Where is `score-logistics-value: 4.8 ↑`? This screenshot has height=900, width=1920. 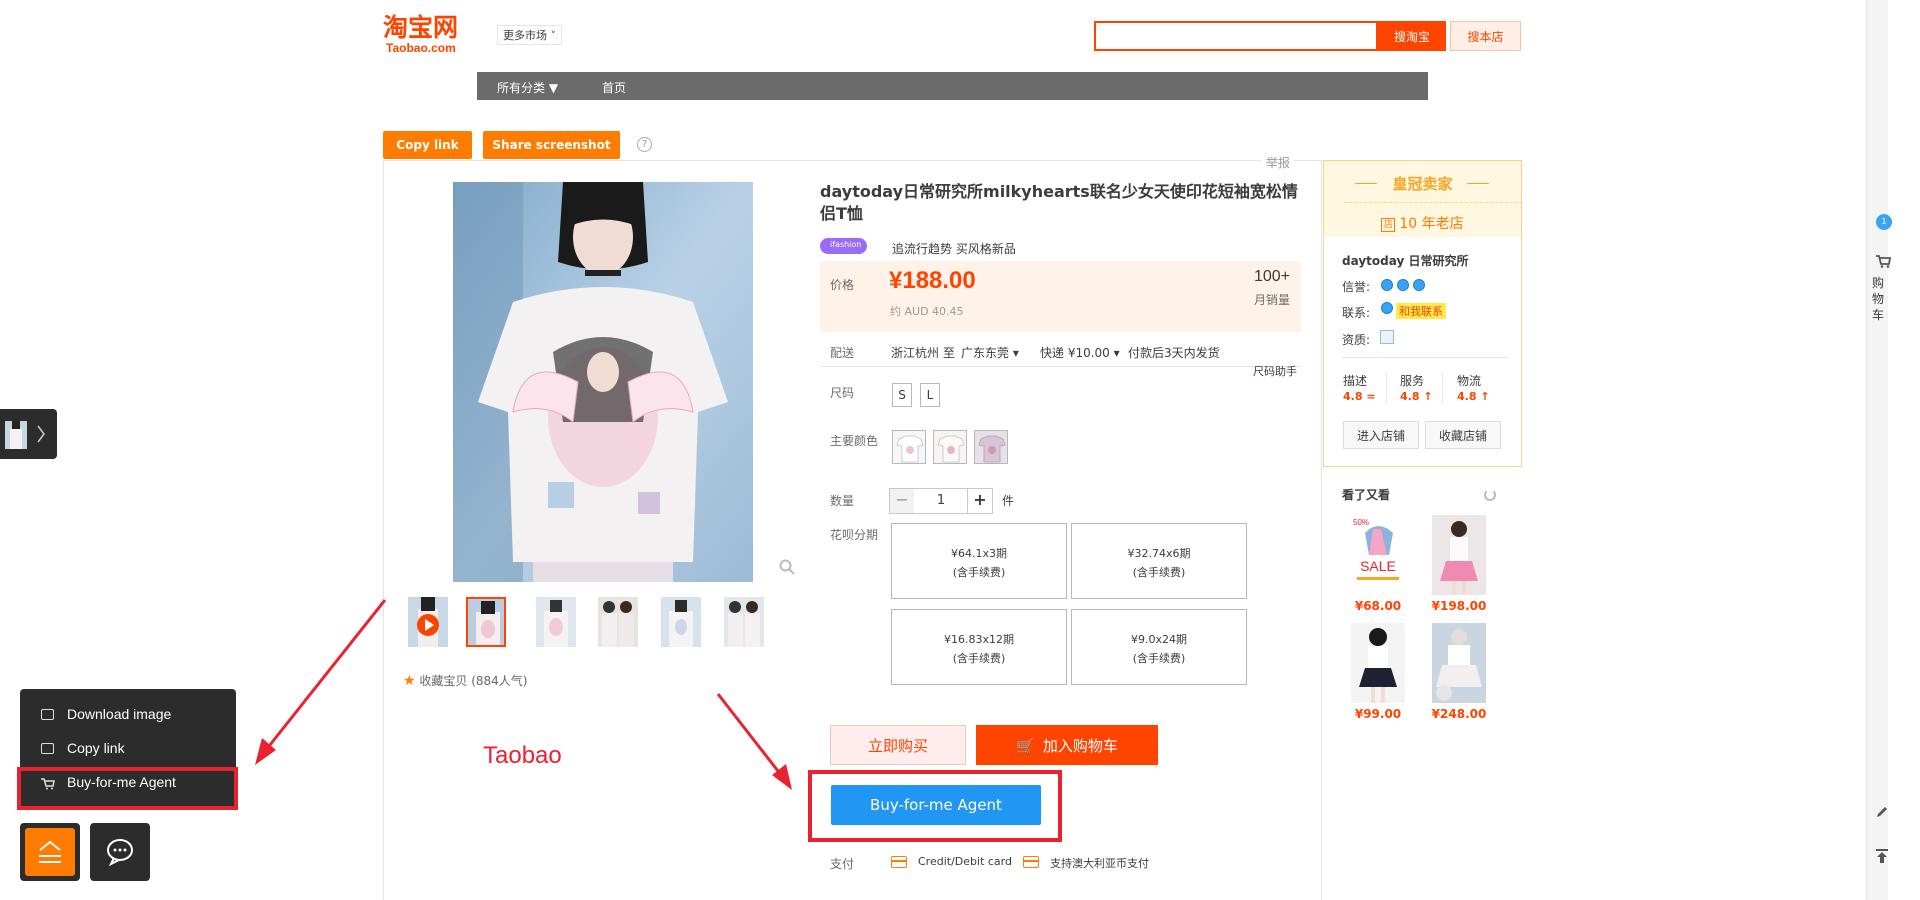 score-logistics-value: 4.8 ↑ is located at coordinates (1473, 396).